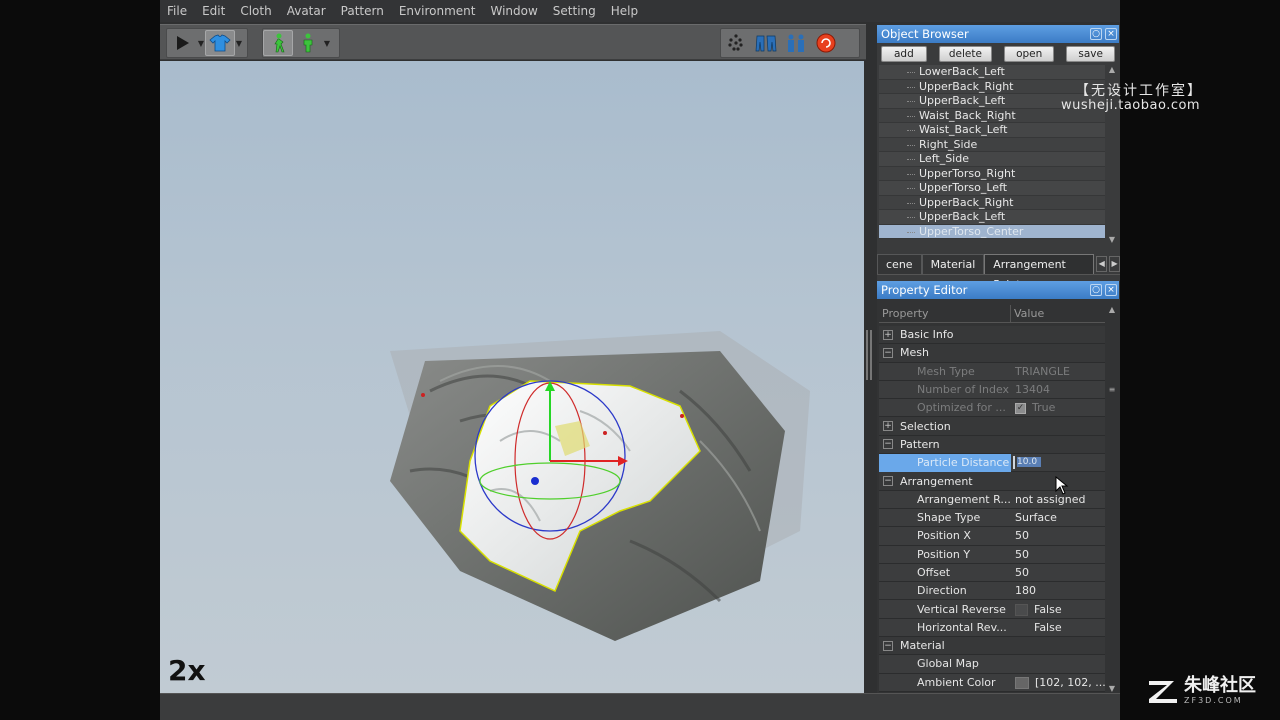  I want to click on particle-distance-input: 10.0, so click(1027, 463).